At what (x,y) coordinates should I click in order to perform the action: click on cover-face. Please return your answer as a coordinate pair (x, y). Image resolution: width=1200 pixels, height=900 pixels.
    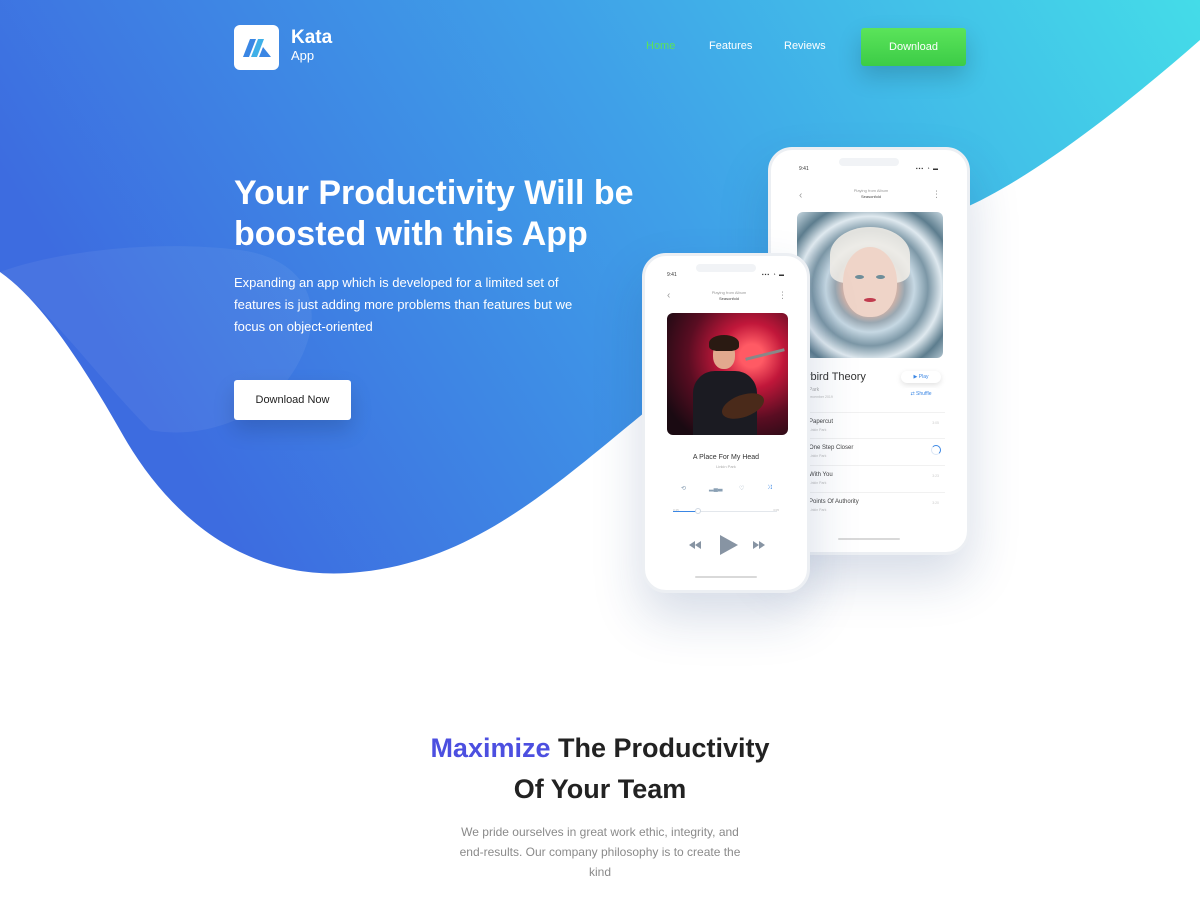
    Looking at the image, I should click on (870, 282).